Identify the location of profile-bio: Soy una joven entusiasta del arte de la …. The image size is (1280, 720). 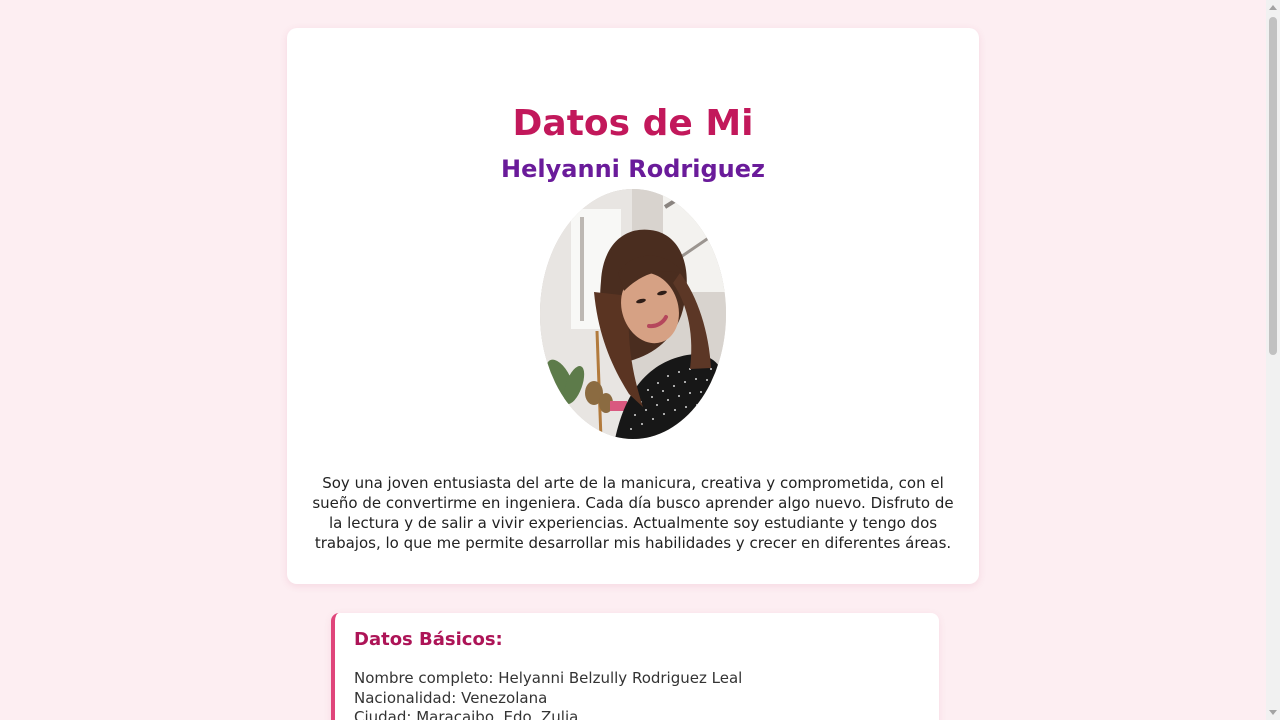
(633, 513).